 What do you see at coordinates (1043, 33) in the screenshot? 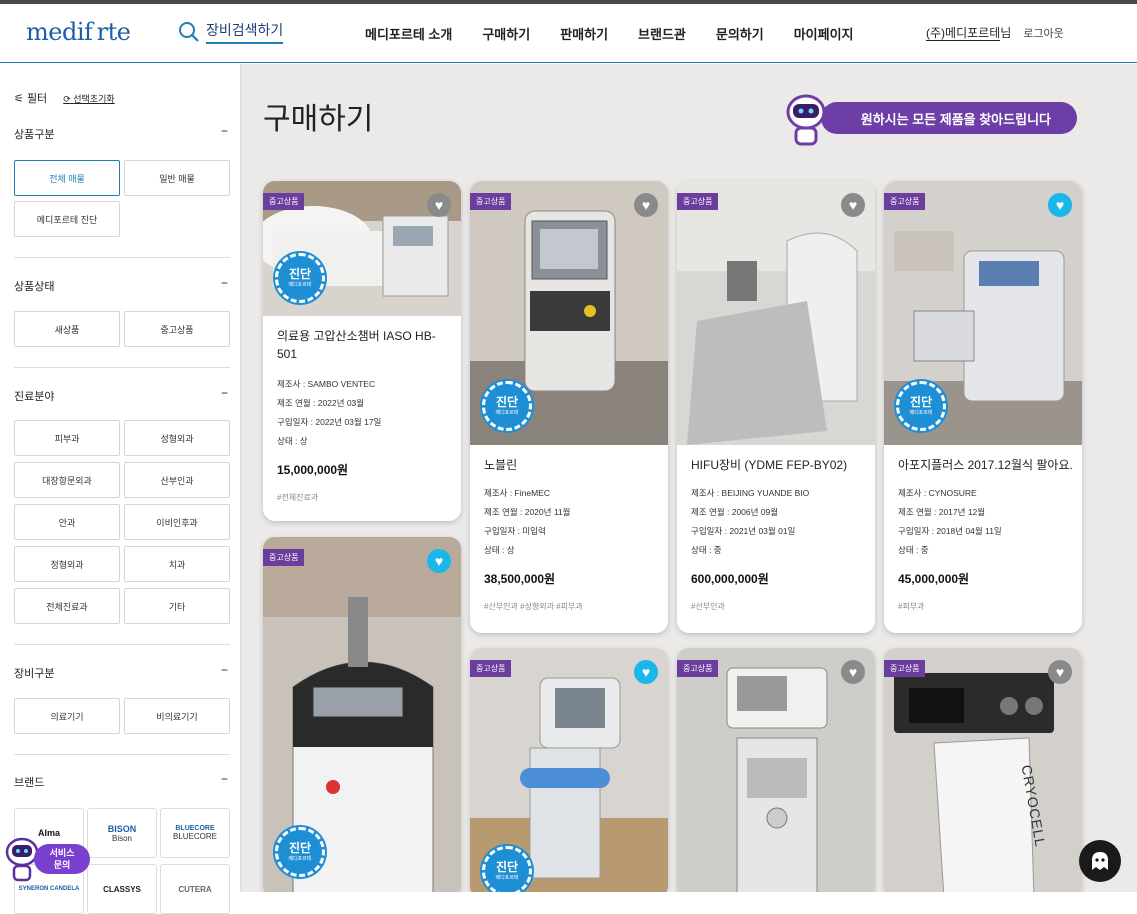
I see `logout-link: 로그아웃` at bounding box center [1043, 33].